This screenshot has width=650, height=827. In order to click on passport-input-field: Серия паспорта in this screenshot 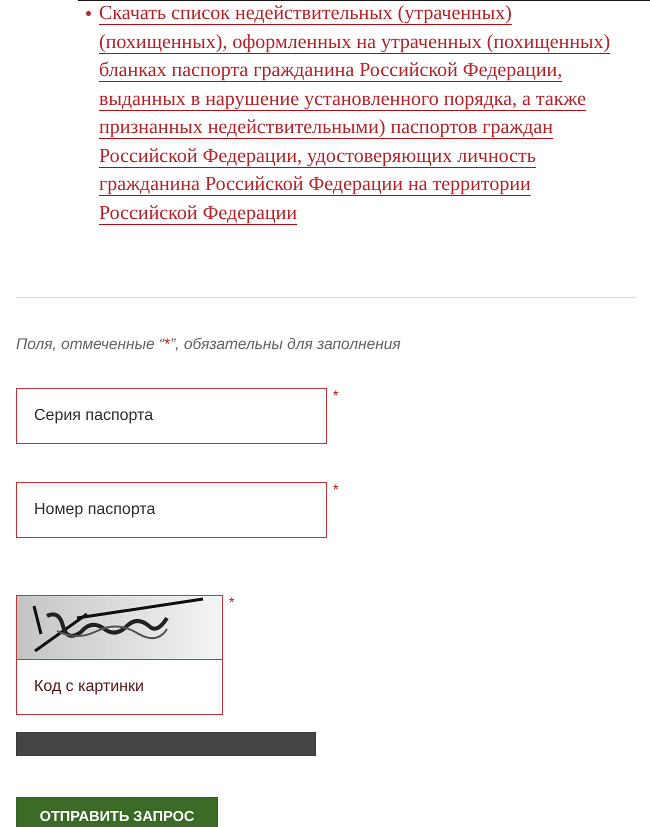, I will do `click(171, 416)`.